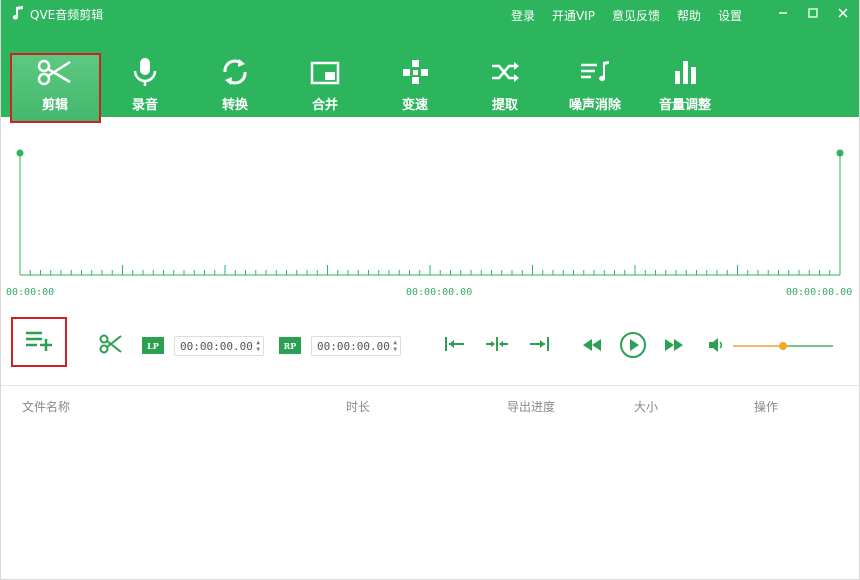 Image resolution: width=860 pixels, height=580 pixels. What do you see at coordinates (684, 105) in the screenshot?
I see `tab-volume-adjust-label: 音量调整` at bounding box center [684, 105].